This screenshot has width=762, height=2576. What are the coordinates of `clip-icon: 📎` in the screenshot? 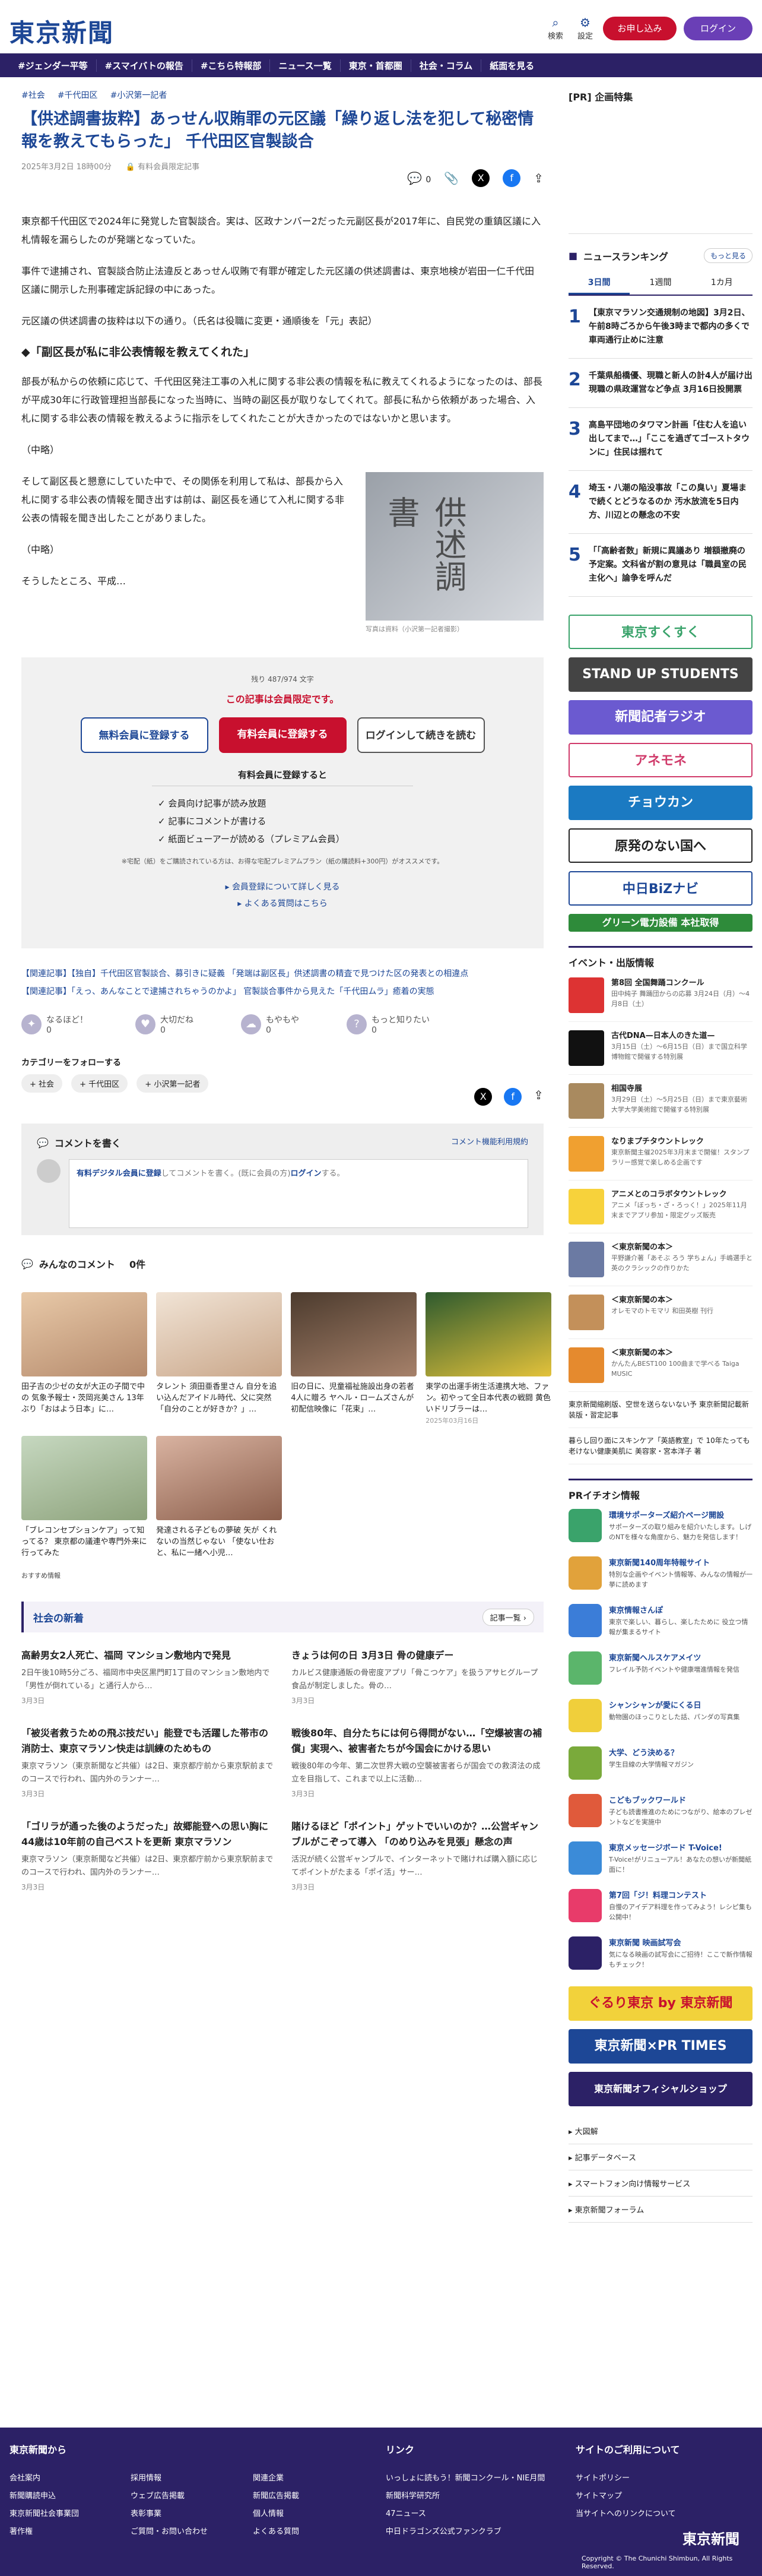 It's located at (451, 178).